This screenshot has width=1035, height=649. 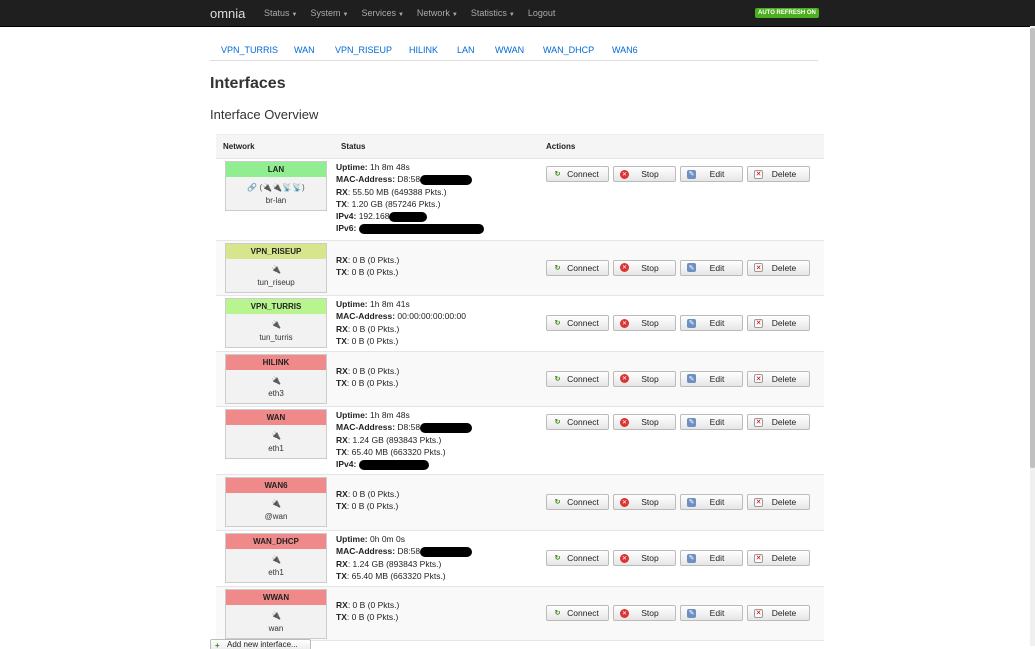 What do you see at coordinates (401, 316) in the screenshot?
I see `status-mac: MAC-Address: 00:00:00:00:00:00` at bounding box center [401, 316].